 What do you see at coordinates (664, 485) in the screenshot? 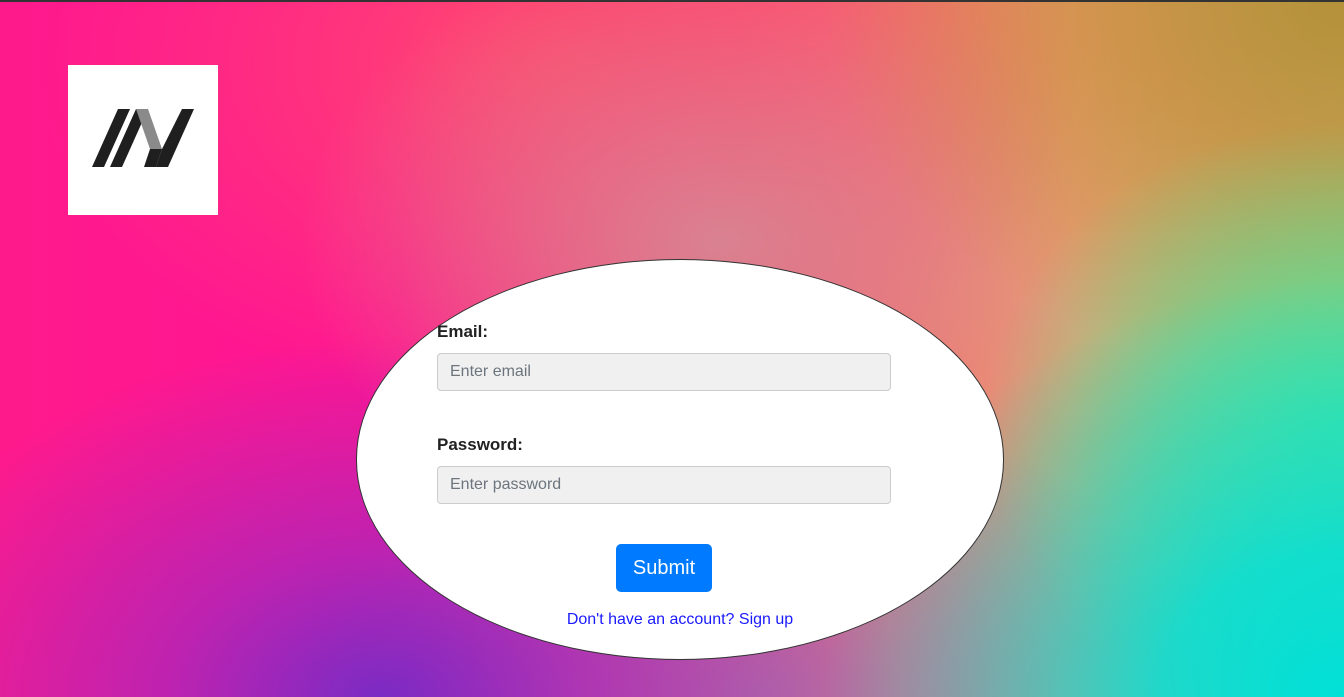
I see `password-input` at bounding box center [664, 485].